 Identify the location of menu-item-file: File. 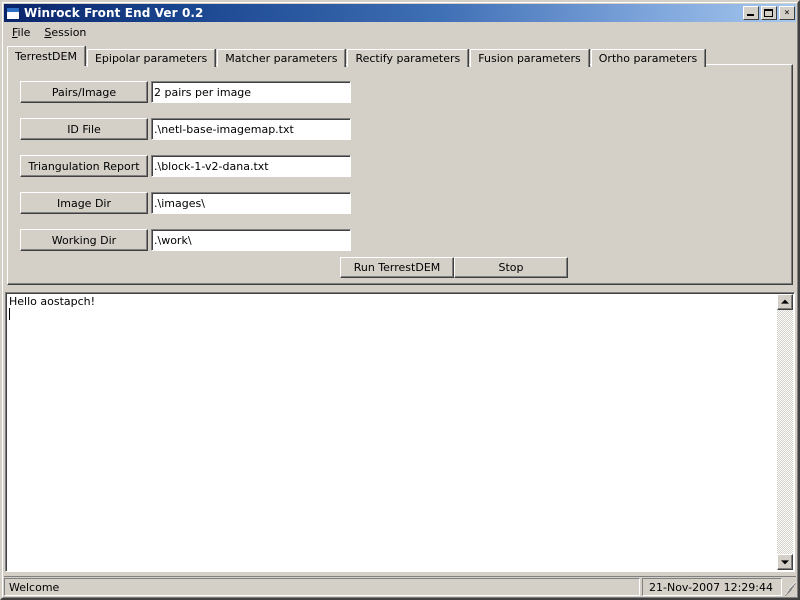
(21, 33).